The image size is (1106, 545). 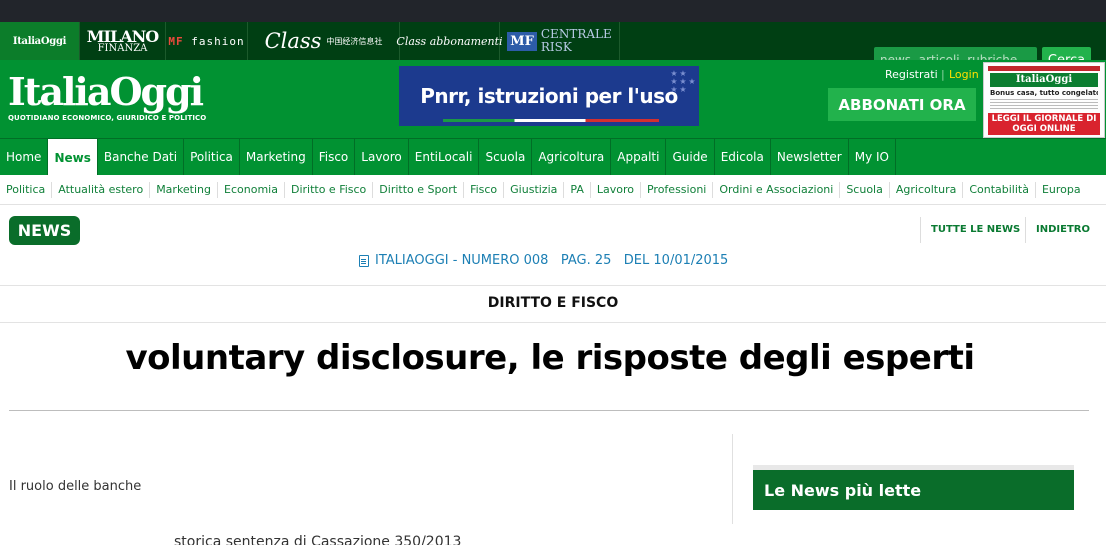 What do you see at coordinates (553, 533) in the screenshot?
I see `article-body-peek: storica sentenza di Cassazione 350/2013` at bounding box center [553, 533].